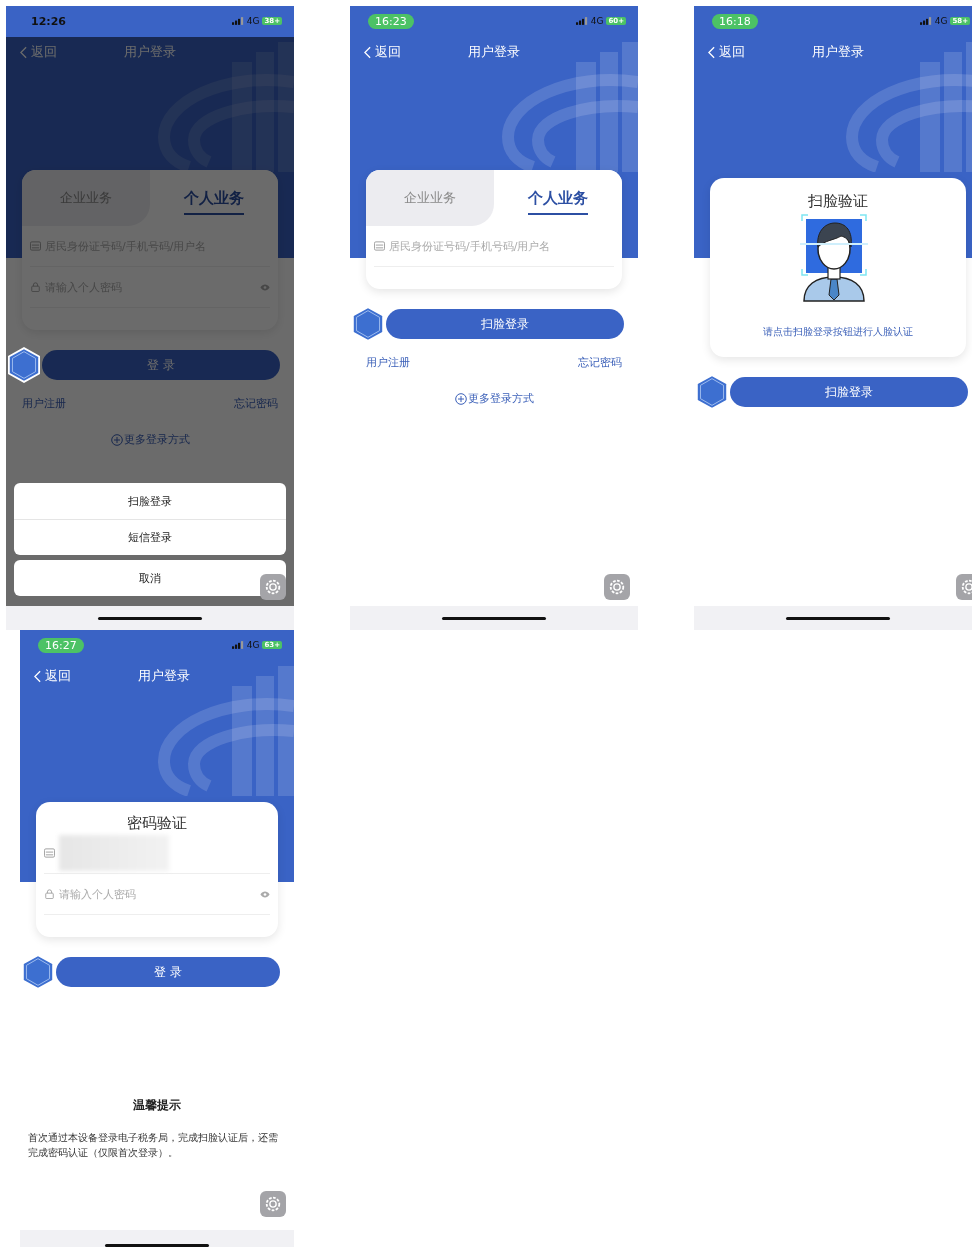 The image size is (972, 1247). What do you see at coordinates (430, 198) in the screenshot?
I see `tab: 企业业务` at bounding box center [430, 198].